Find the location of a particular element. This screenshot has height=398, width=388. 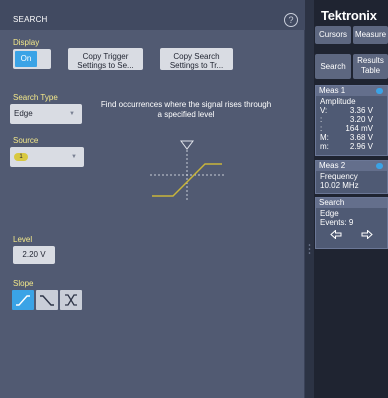

display-label: Display is located at coordinates (26, 42).